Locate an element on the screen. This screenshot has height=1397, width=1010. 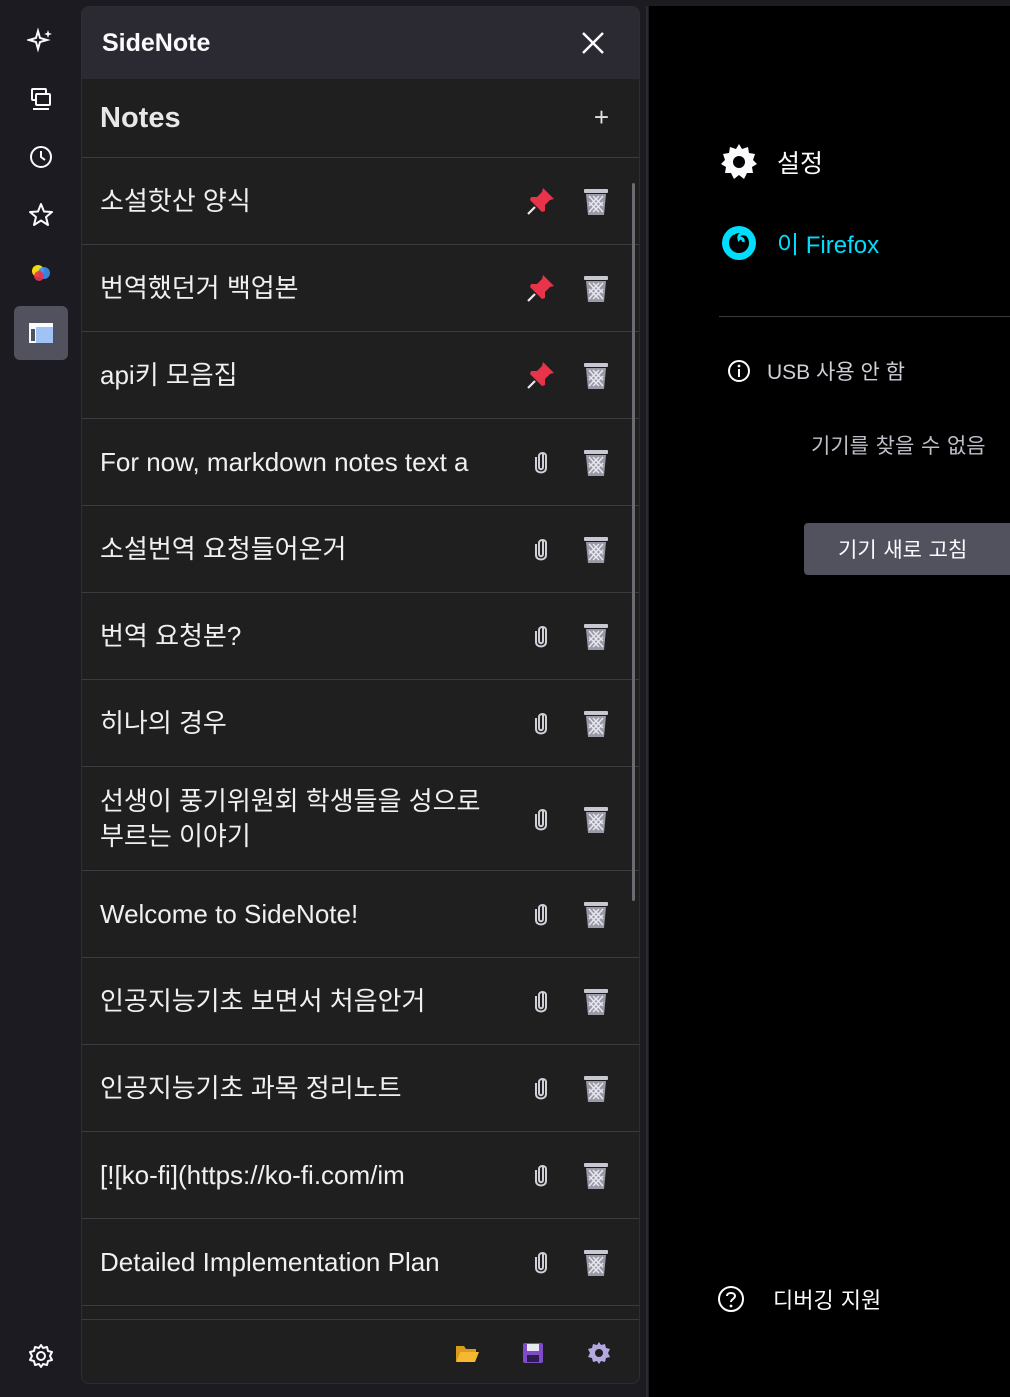
note-title: 번역 요청본? is located at coordinates (305, 636).